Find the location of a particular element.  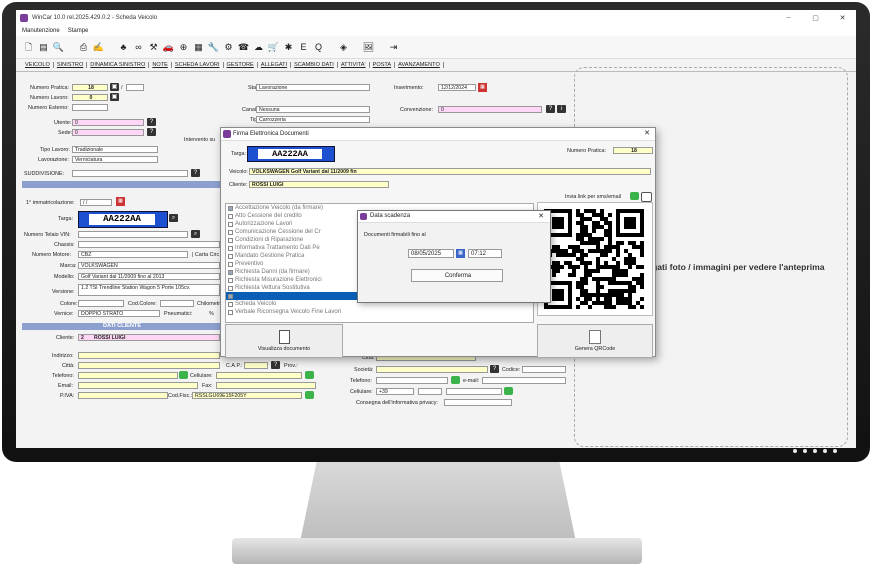

minimize-button: – is located at coordinates (788, 18).